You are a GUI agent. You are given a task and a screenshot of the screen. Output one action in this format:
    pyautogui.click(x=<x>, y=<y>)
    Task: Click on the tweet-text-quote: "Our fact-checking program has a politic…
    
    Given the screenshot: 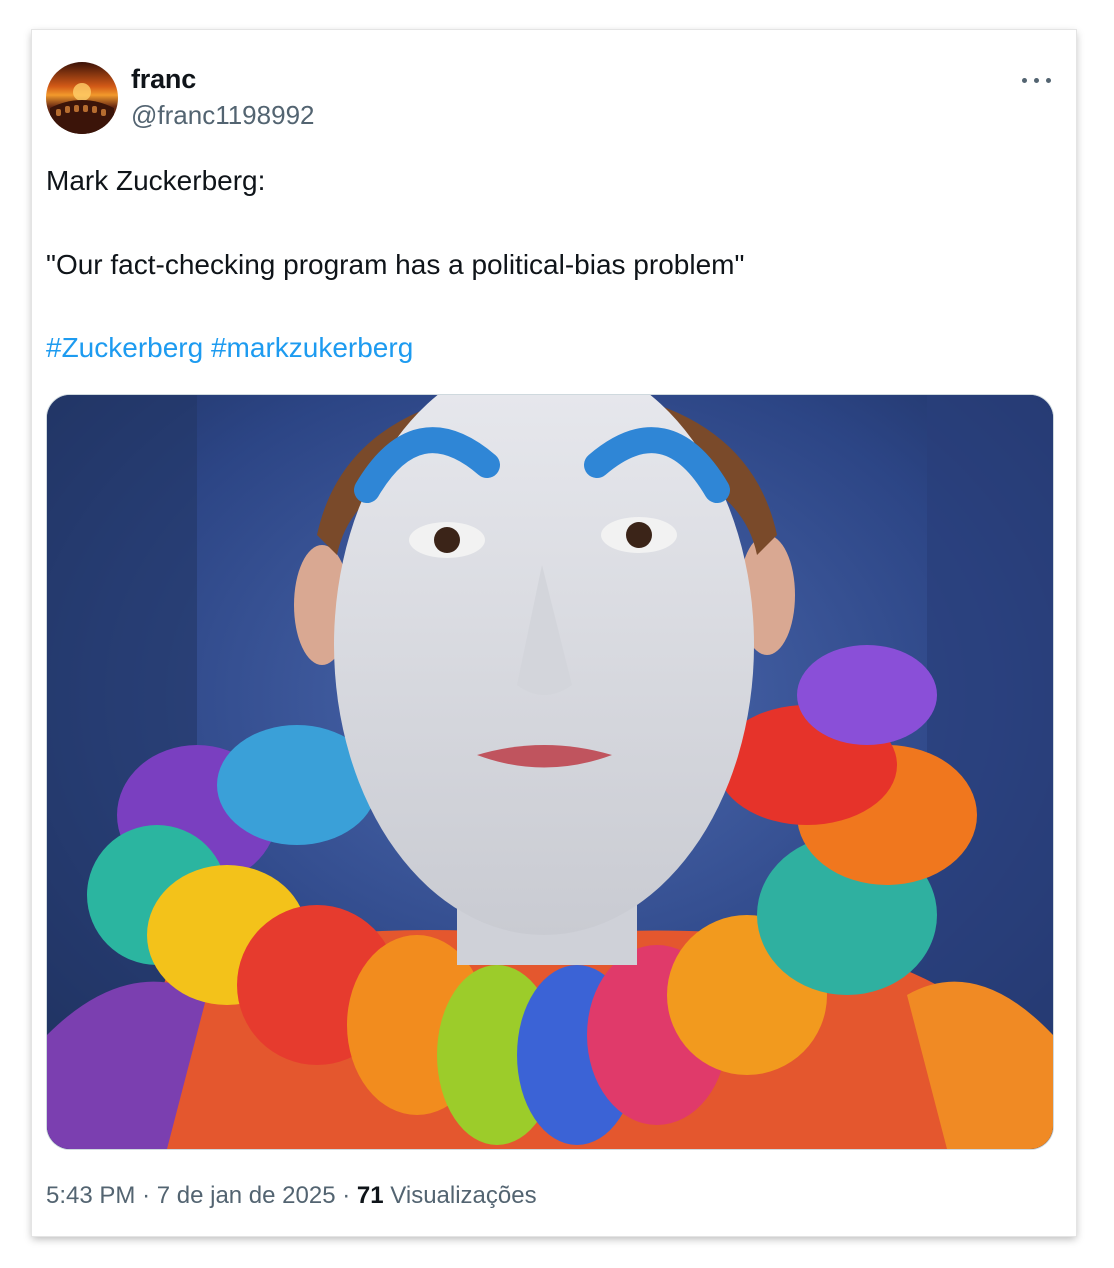 What is the action you would take?
    pyautogui.click(x=395, y=264)
    